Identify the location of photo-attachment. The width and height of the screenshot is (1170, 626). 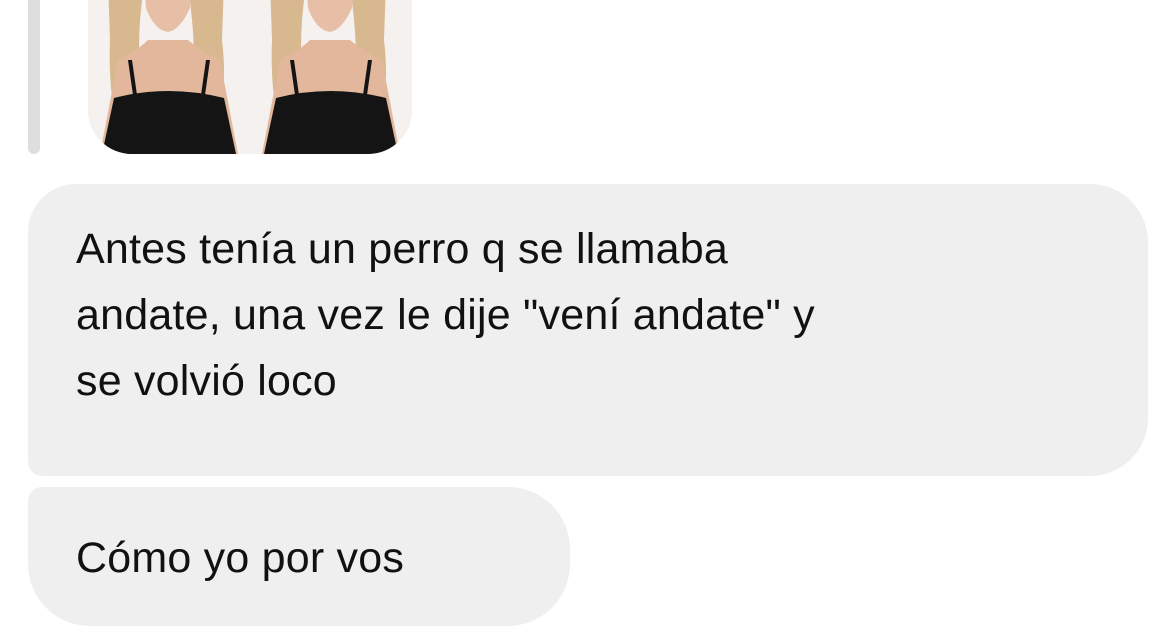
(250, 77).